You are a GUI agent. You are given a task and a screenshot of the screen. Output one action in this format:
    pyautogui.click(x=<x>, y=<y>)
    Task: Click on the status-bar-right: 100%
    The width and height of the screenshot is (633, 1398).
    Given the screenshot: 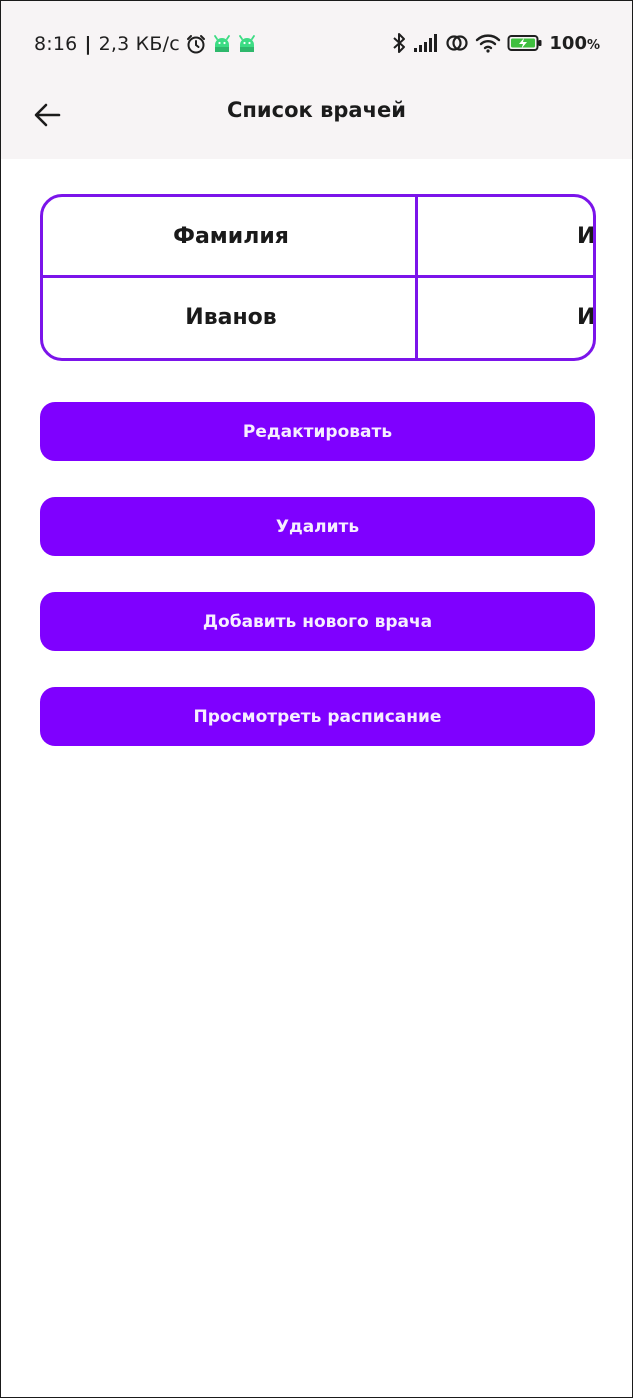 What is the action you would take?
    pyautogui.click(x=495, y=43)
    